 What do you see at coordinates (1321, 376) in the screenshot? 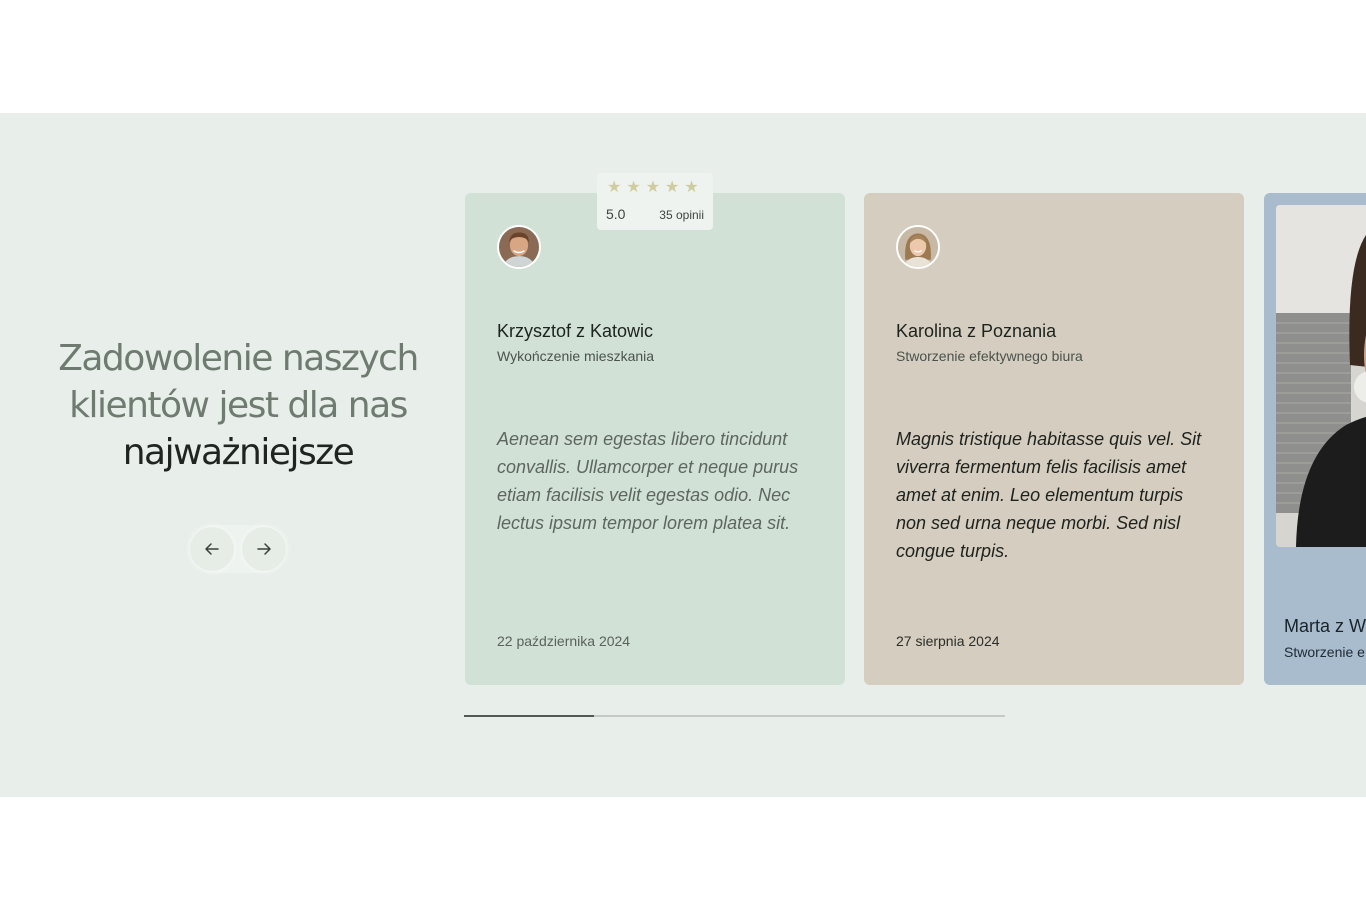
I see `video-thumbnail` at bounding box center [1321, 376].